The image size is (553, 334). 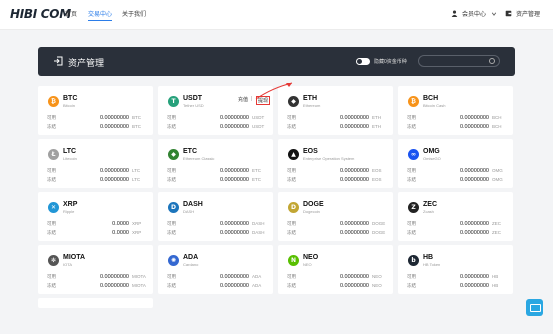 What do you see at coordinates (274, 91) in the screenshot?
I see `annotation-arrow` at bounding box center [274, 91].